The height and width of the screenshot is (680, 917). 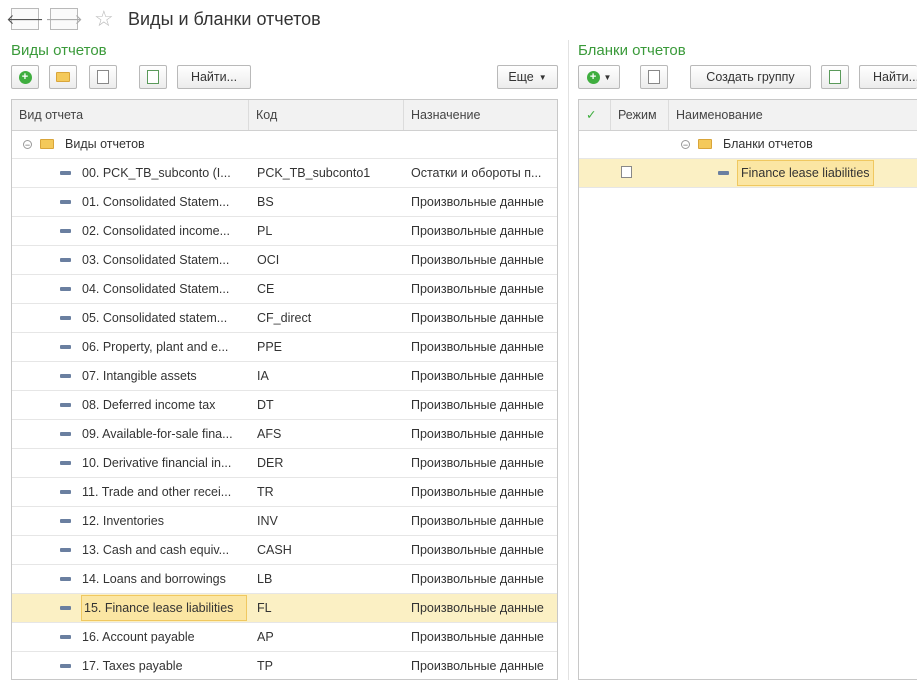 What do you see at coordinates (154, 579) in the screenshot?
I see `type-cell: 14. Loans and borrowings` at bounding box center [154, 579].